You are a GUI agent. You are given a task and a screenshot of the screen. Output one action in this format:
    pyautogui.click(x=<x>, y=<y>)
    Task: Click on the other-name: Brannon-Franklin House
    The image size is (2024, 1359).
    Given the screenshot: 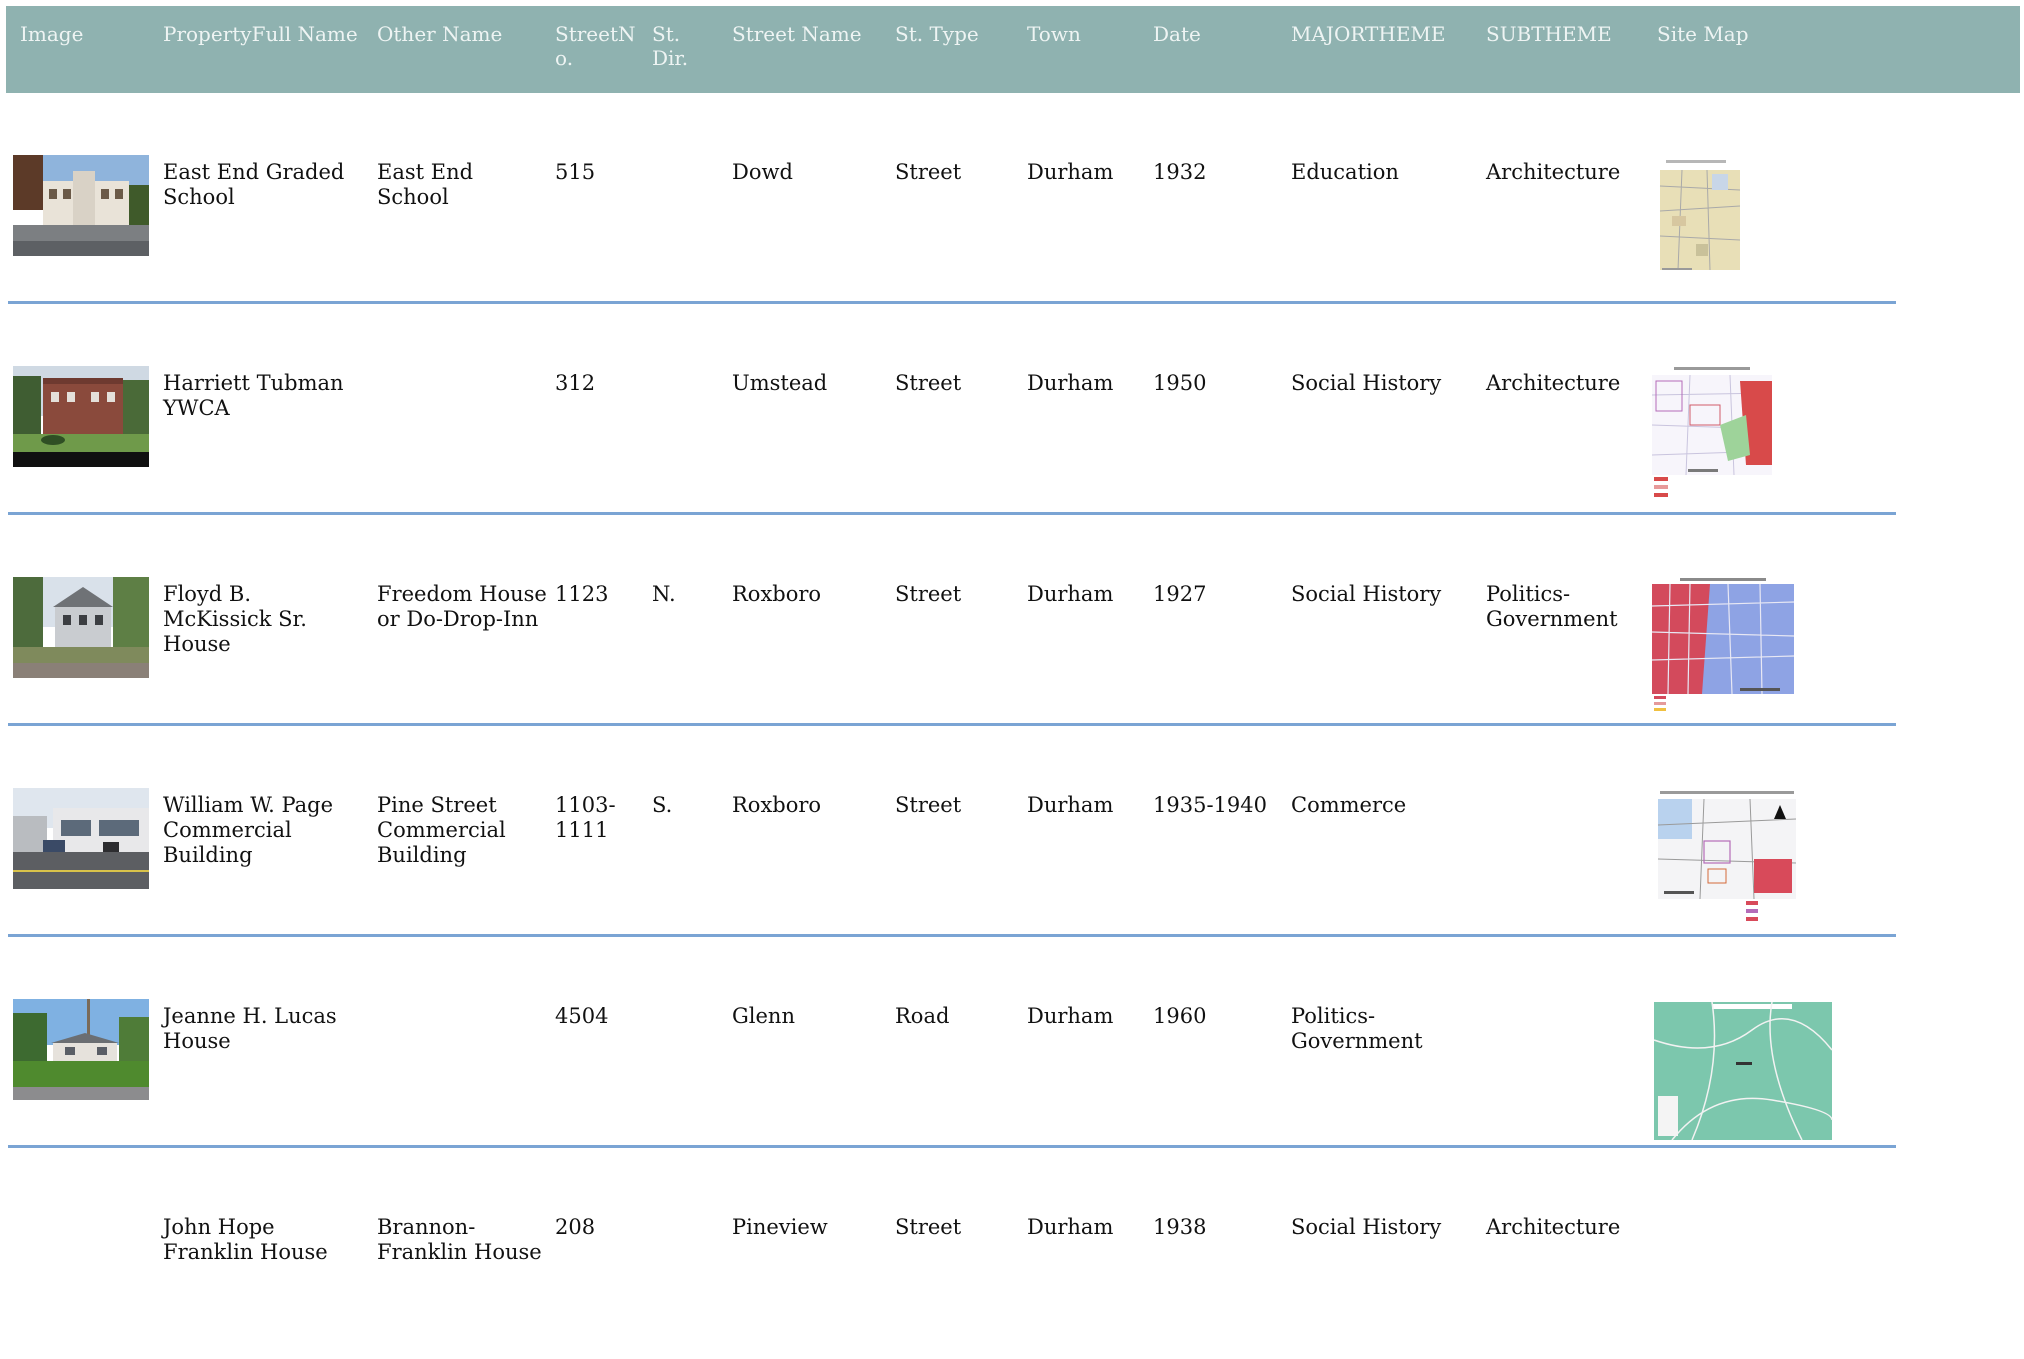 What is the action you would take?
    pyautogui.click(x=459, y=1239)
    